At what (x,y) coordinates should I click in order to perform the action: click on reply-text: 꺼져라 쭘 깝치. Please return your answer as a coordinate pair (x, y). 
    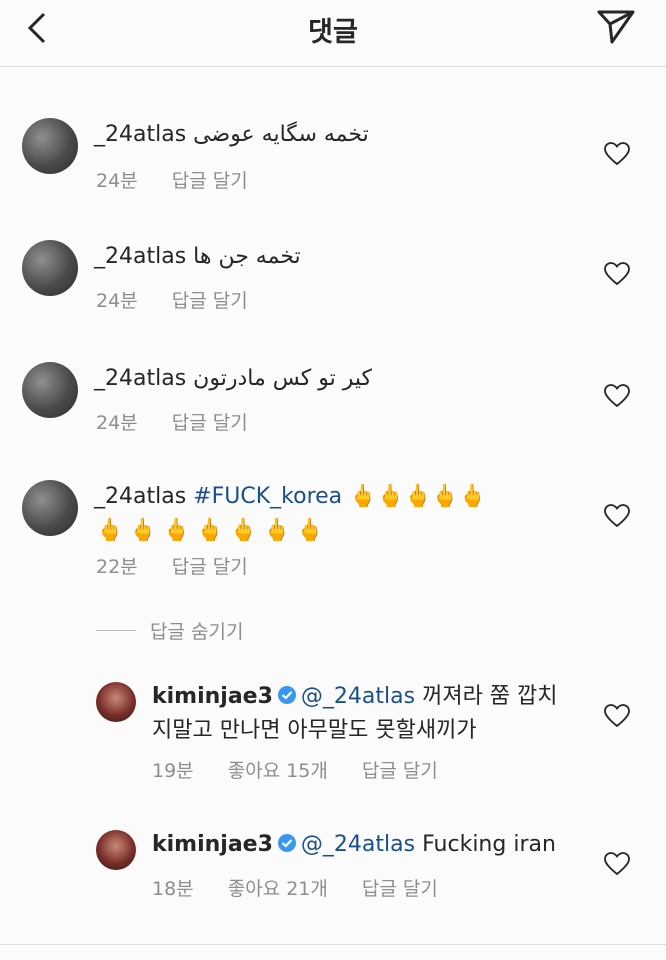
    Looking at the image, I should click on (490, 696).